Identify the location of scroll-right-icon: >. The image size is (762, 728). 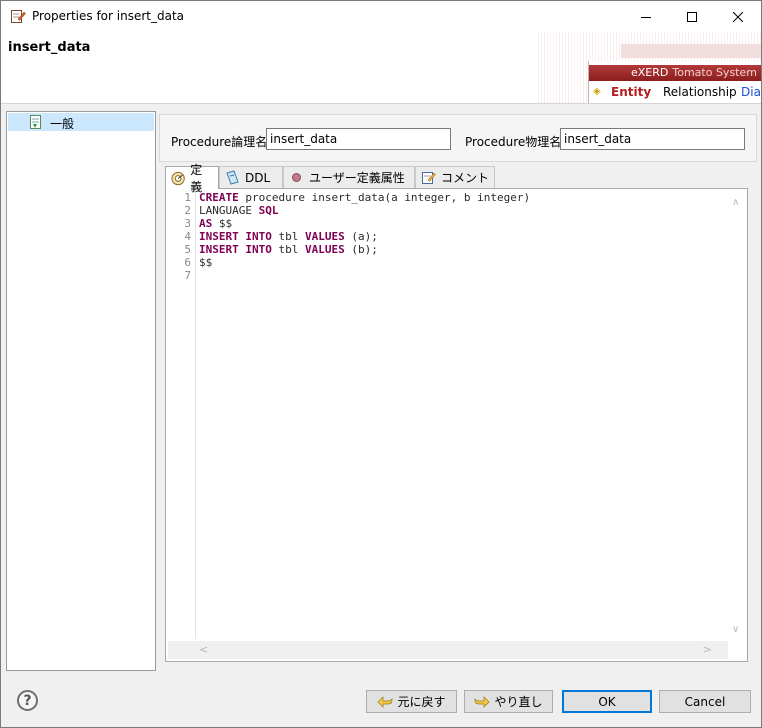
(707, 649).